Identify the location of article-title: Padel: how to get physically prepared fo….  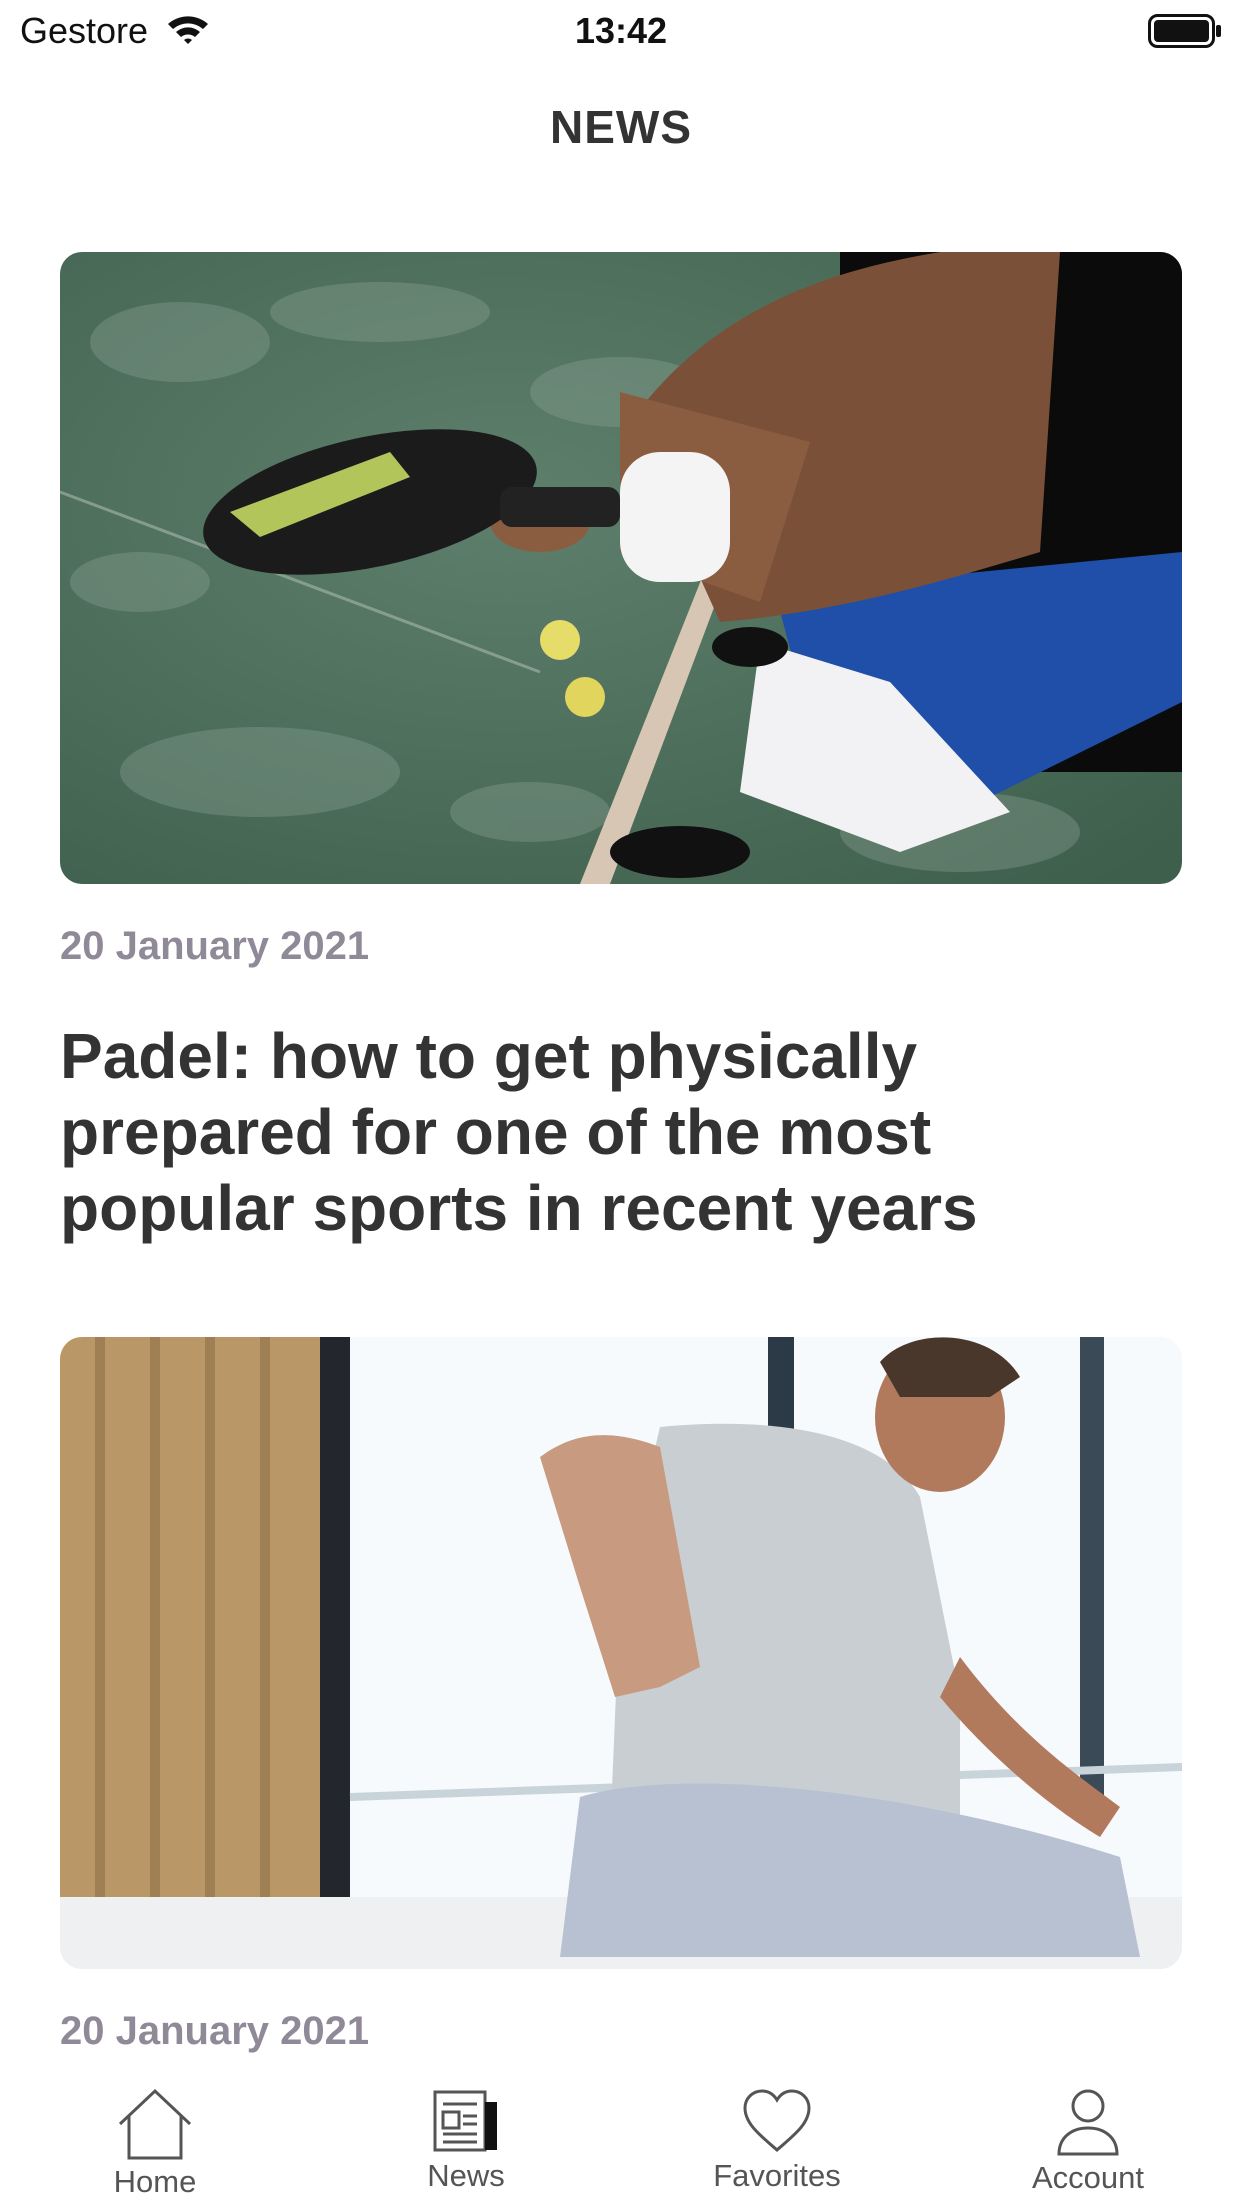
(621, 1132).